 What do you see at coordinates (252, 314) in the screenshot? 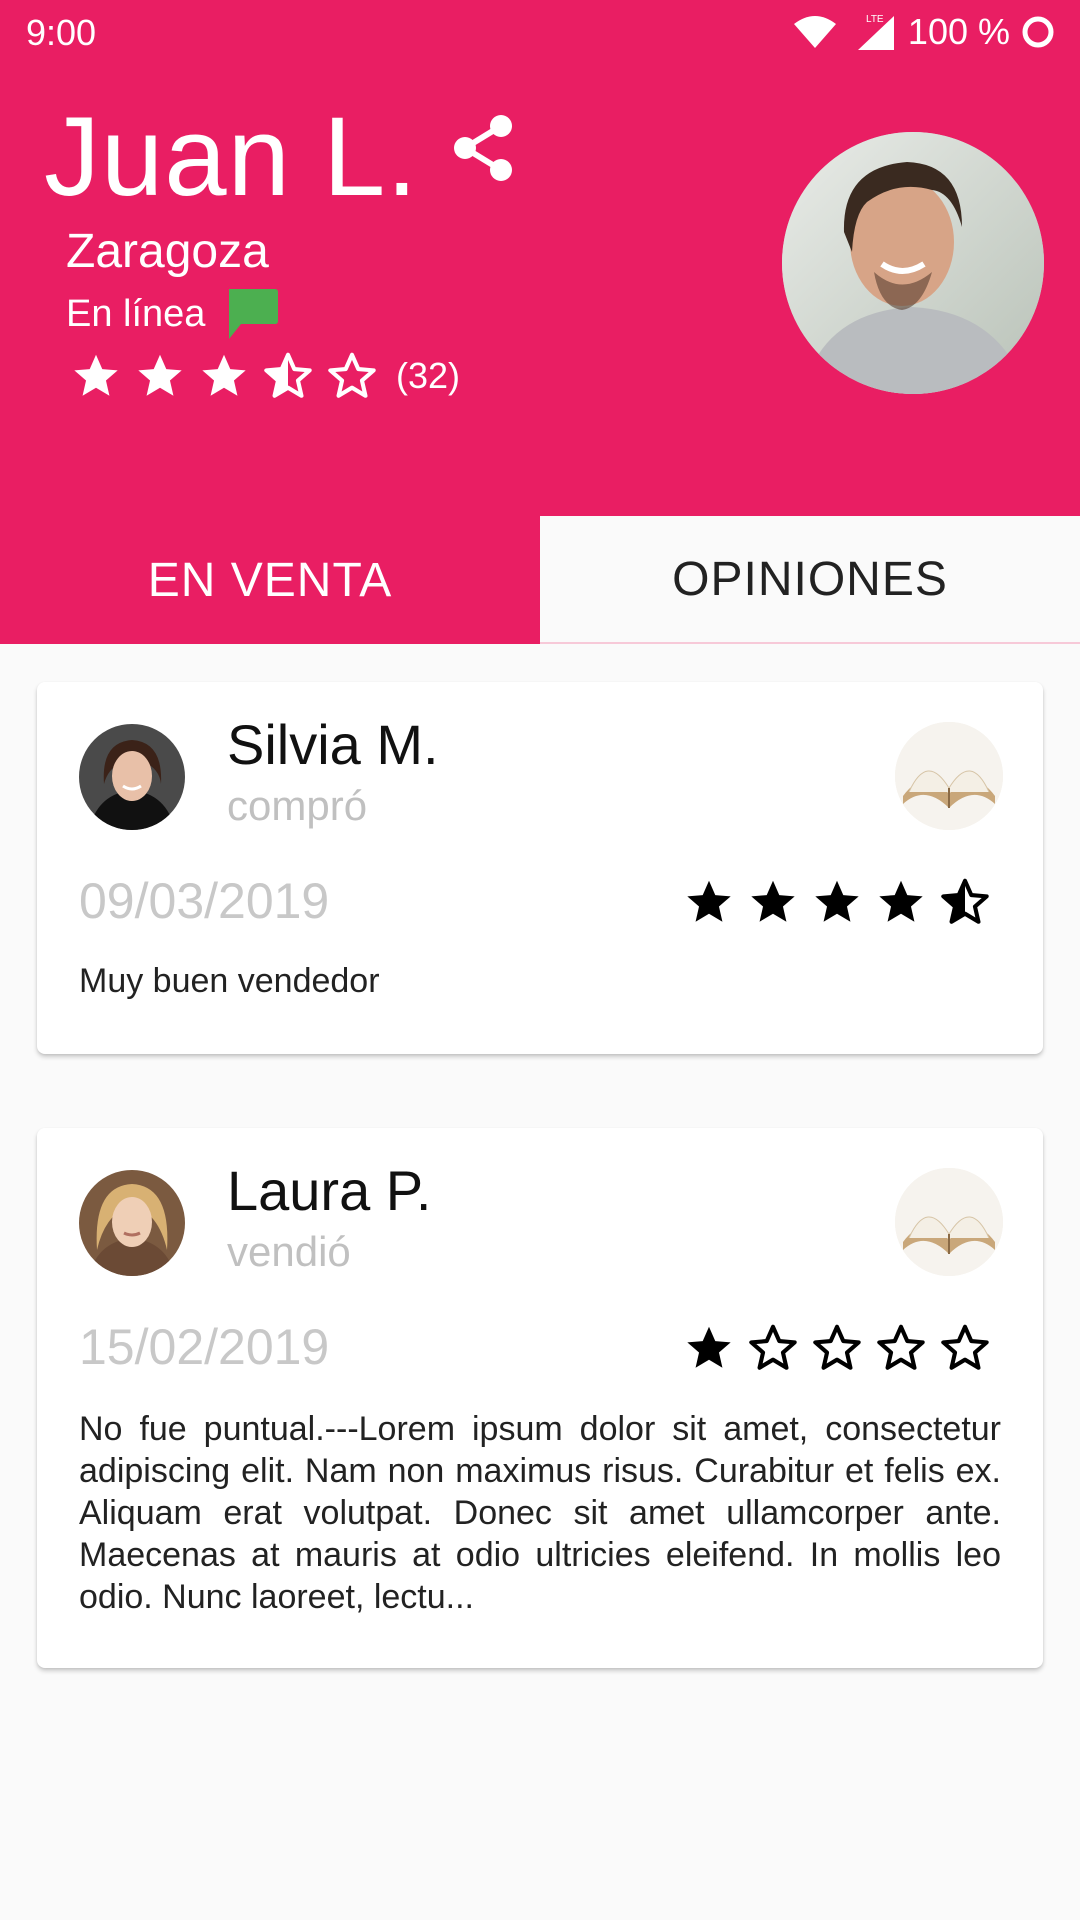
I see `chat-icon` at bounding box center [252, 314].